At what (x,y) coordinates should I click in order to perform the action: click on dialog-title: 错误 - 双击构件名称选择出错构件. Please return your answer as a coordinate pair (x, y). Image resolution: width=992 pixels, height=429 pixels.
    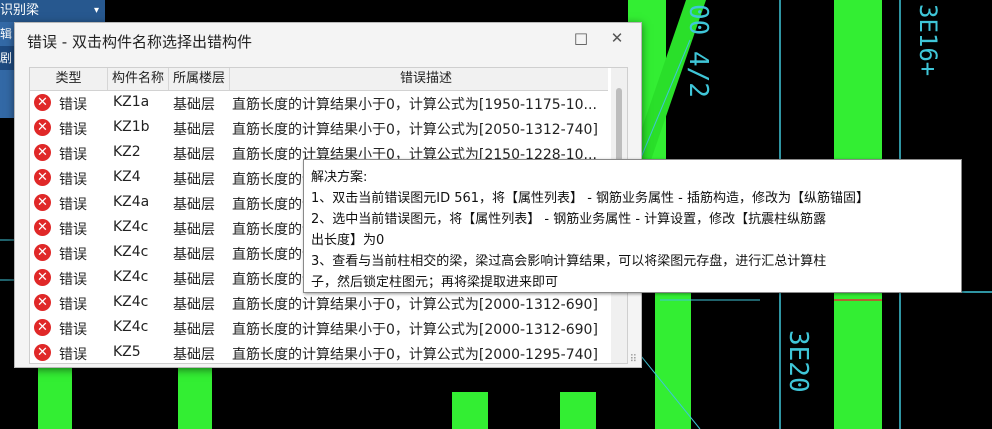
    Looking at the image, I should click on (139, 42).